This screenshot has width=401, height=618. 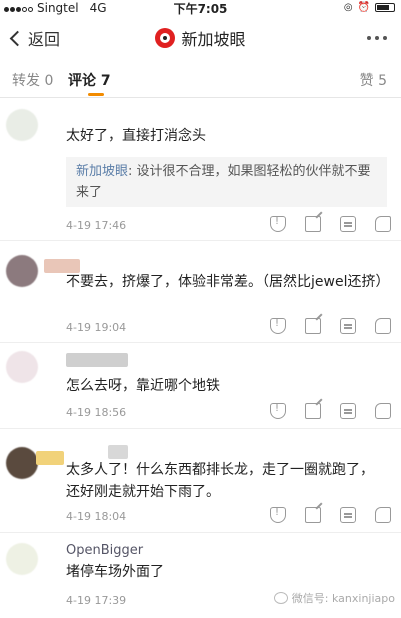 What do you see at coordinates (280, 598) in the screenshot?
I see `wechat-icon` at bounding box center [280, 598].